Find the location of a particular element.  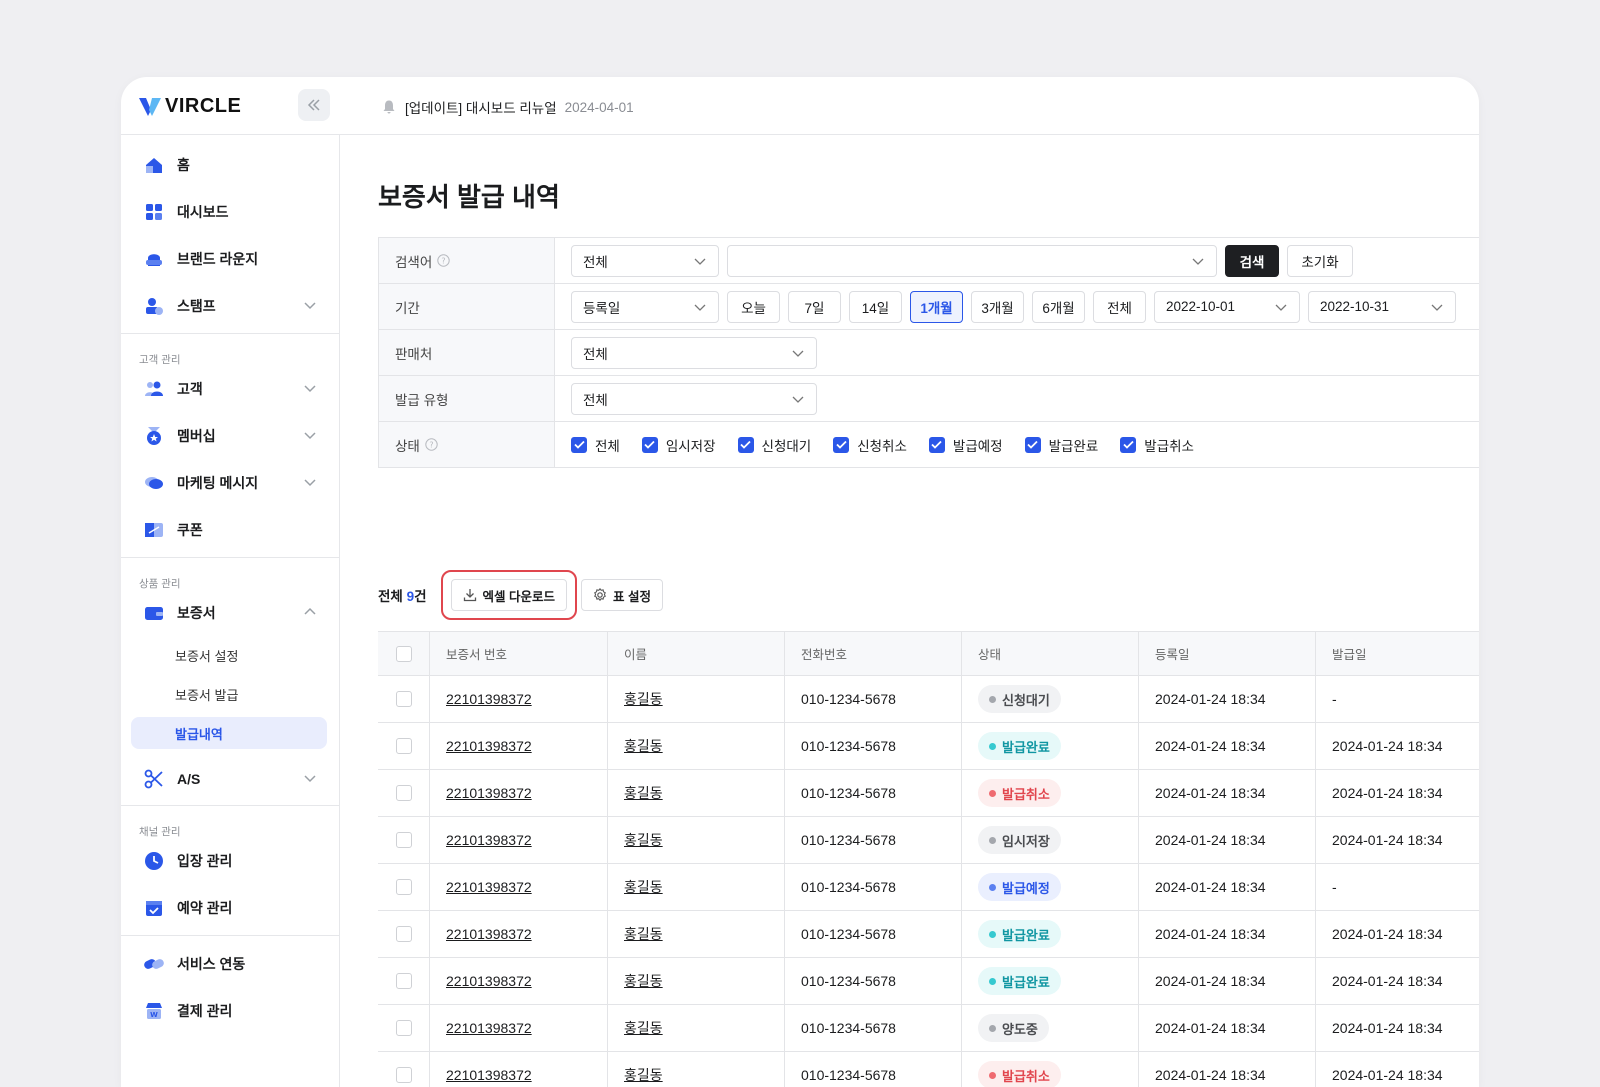

sidebar-item-reservation: 예약 관리 is located at coordinates (229, 908).